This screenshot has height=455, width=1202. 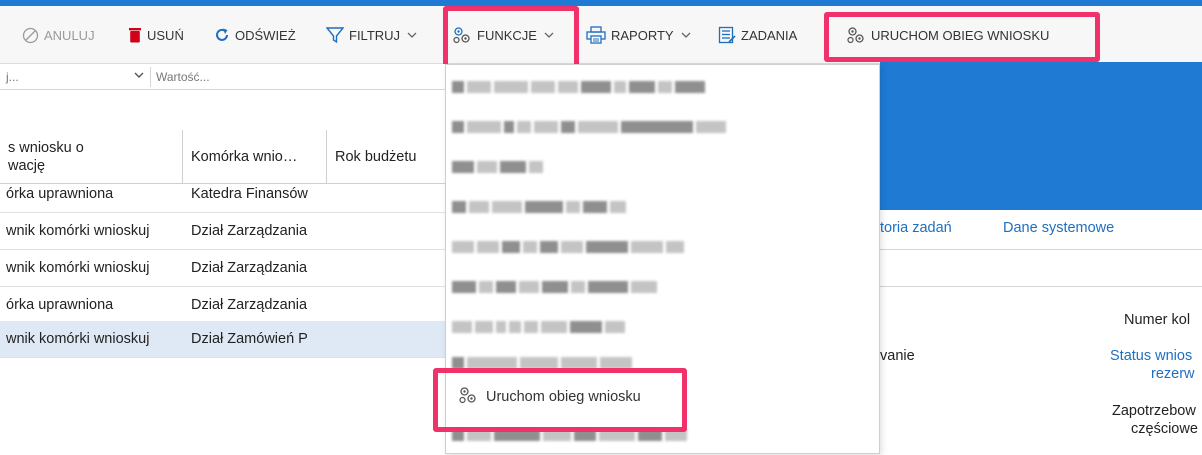 What do you see at coordinates (222, 35) in the screenshot?
I see `refresh-icon` at bounding box center [222, 35].